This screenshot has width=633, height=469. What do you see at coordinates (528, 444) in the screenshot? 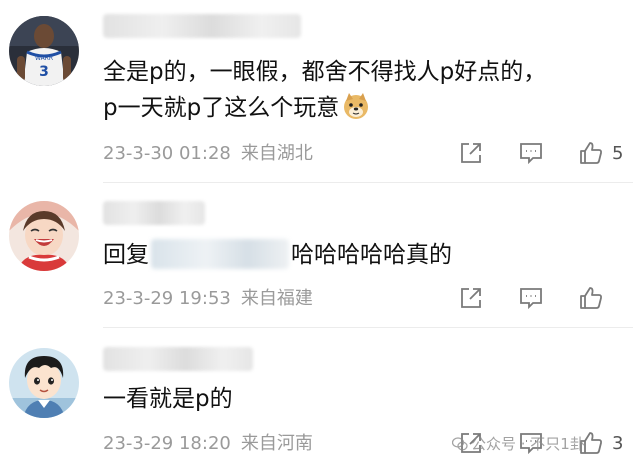
I see `watermark-text: 公众号 · 不只1卦` at bounding box center [528, 444].